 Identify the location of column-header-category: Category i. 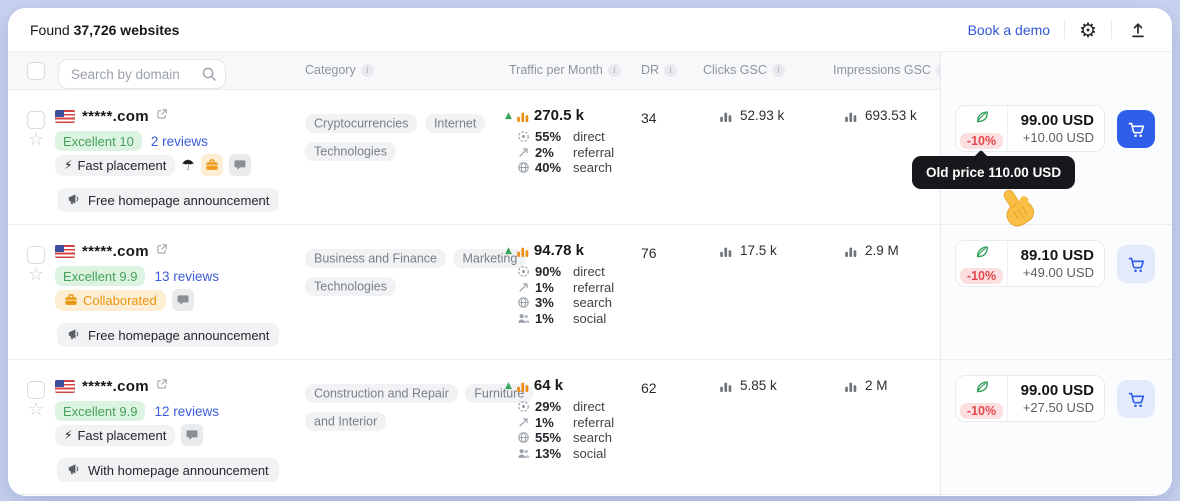
(339, 70).